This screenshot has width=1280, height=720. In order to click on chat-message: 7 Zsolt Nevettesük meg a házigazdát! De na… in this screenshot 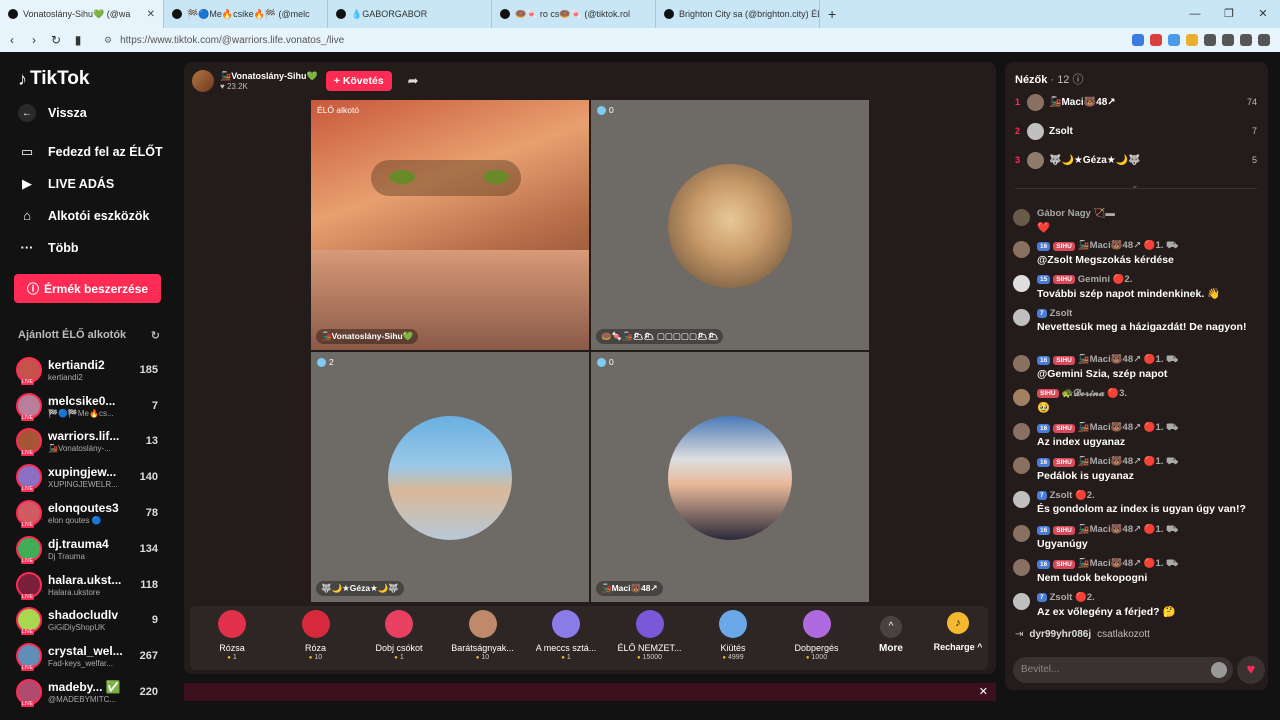, I will do `click(1137, 320)`.